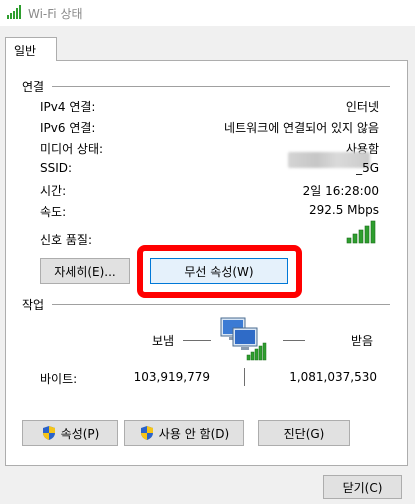 Image resolution: width=415 pixels, height=504 pixels. I want to click on tab-general: 일반, so click(31, 49).